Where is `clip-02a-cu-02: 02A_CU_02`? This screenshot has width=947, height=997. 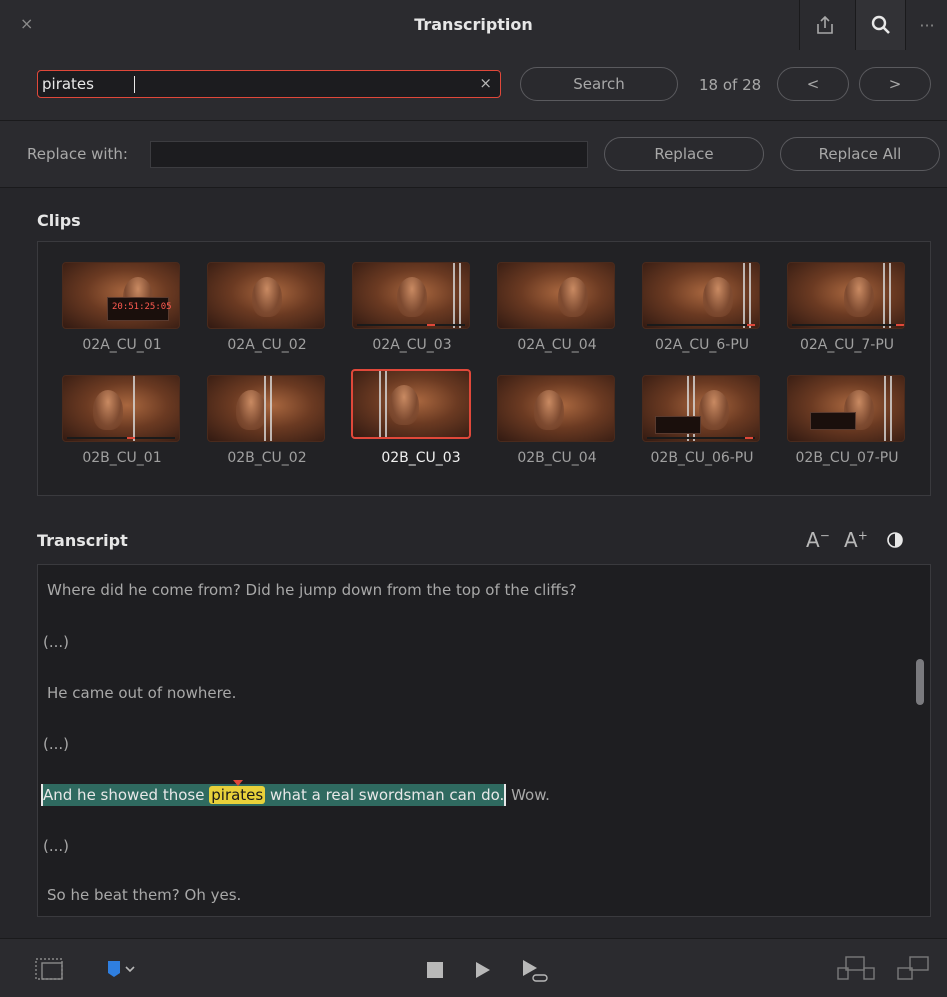
clip-02a-cu-02: 02A_CU_02 is located at coordinates (267, 312).